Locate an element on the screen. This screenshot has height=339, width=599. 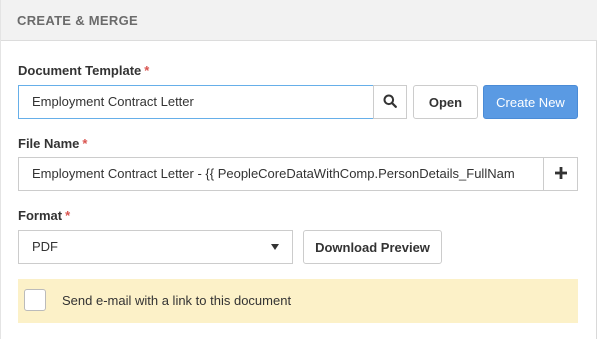
send-email-label: Send e-mail with a link to this document is located at coordinates (177, 300).